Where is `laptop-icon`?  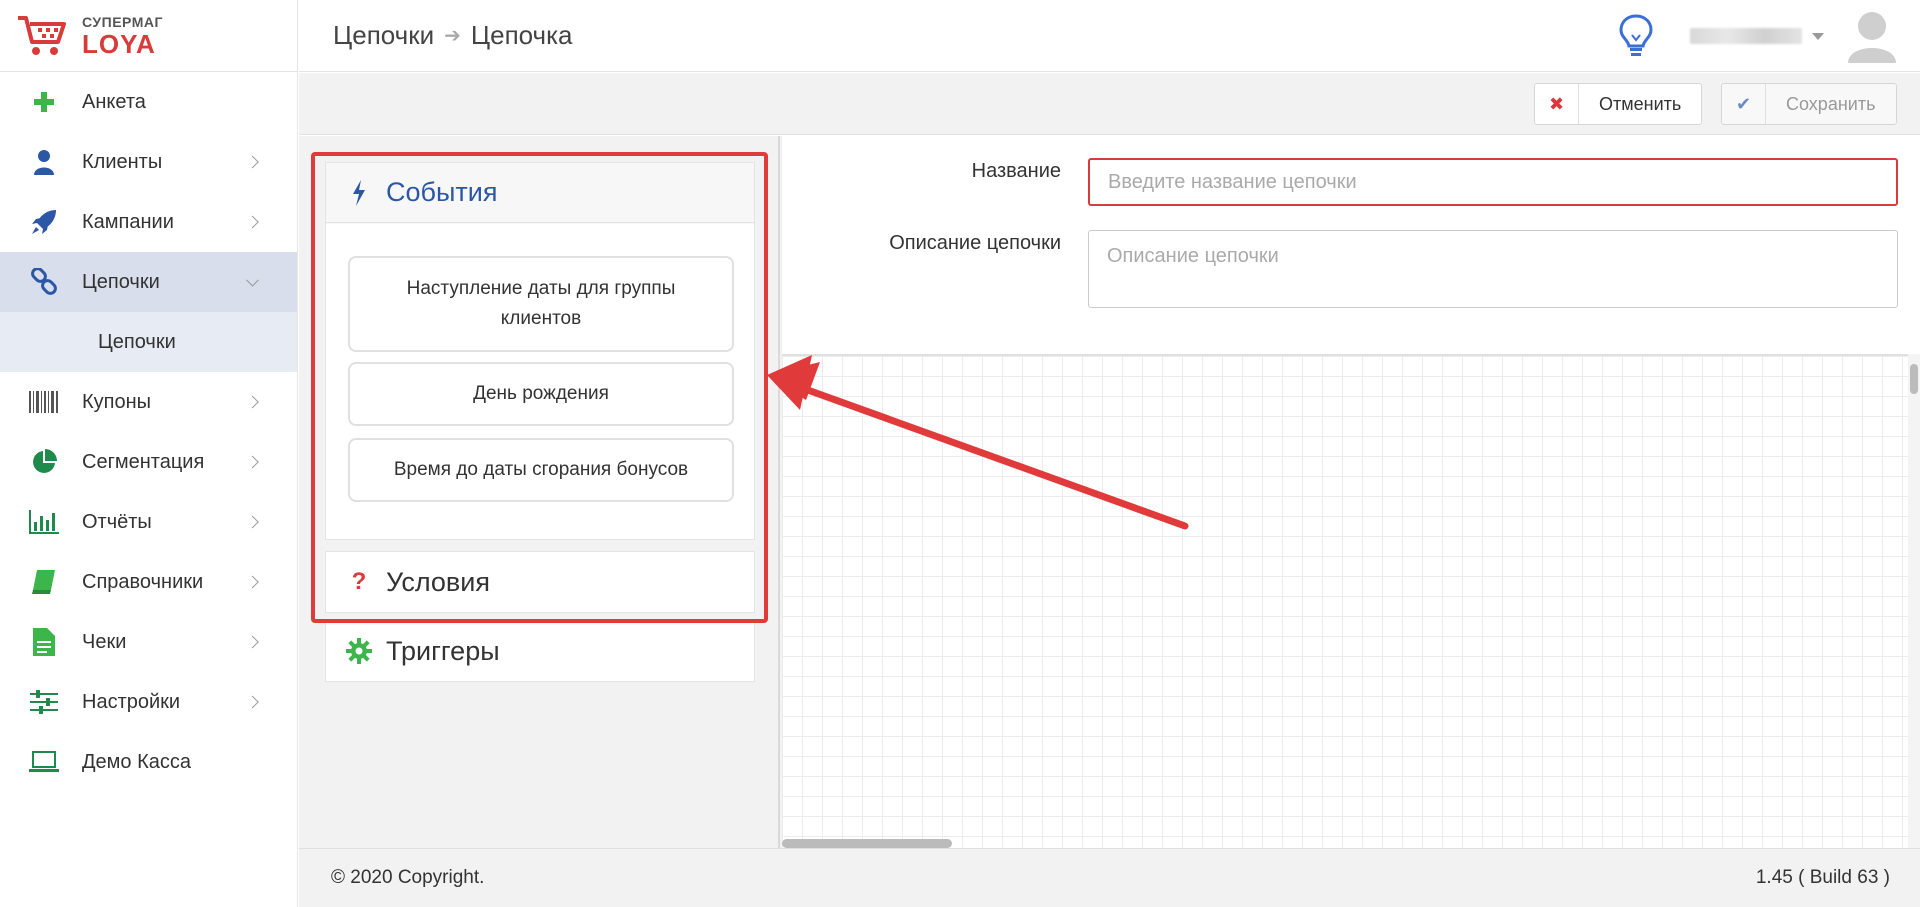
laptop-icon is located at coordinates (44, 762).